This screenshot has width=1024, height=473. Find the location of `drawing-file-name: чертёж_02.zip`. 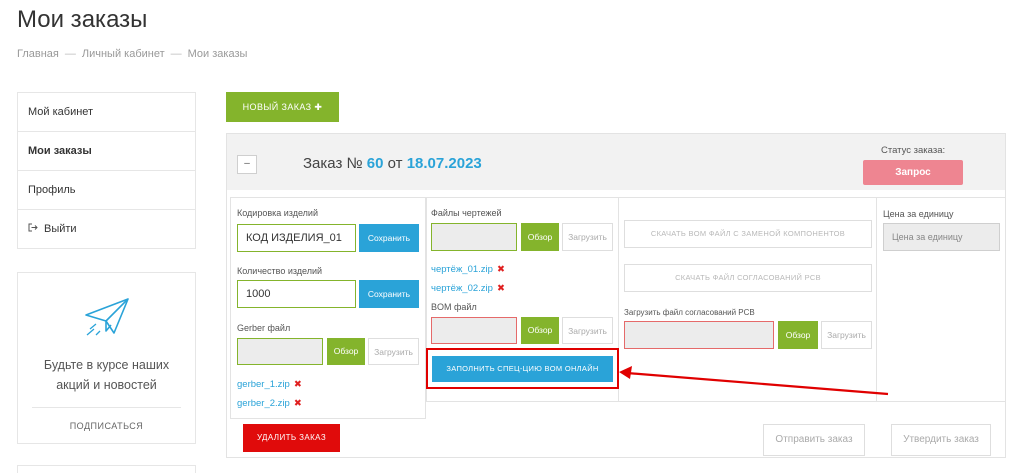

drawing-file-name: чертёж_02.zip is located at coordinates (462, 288).